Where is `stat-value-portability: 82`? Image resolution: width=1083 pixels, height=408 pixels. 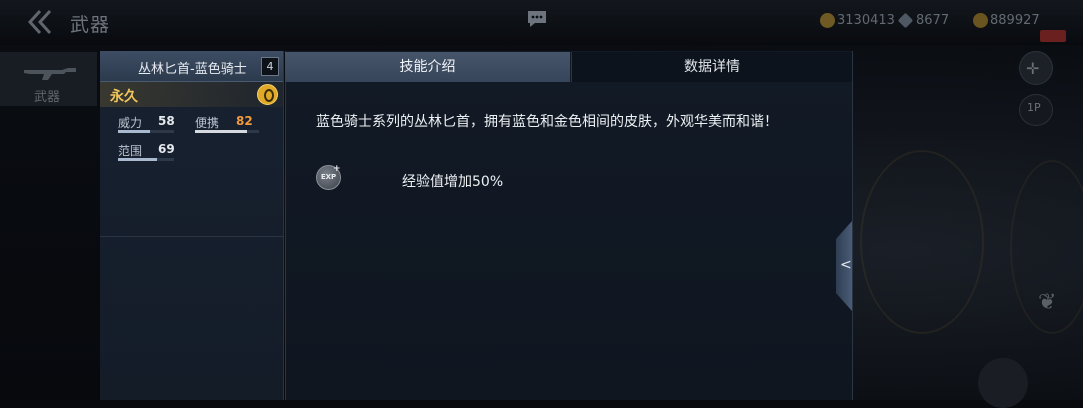 stat-value-portability: 82 is located at coordinates (244, 121).